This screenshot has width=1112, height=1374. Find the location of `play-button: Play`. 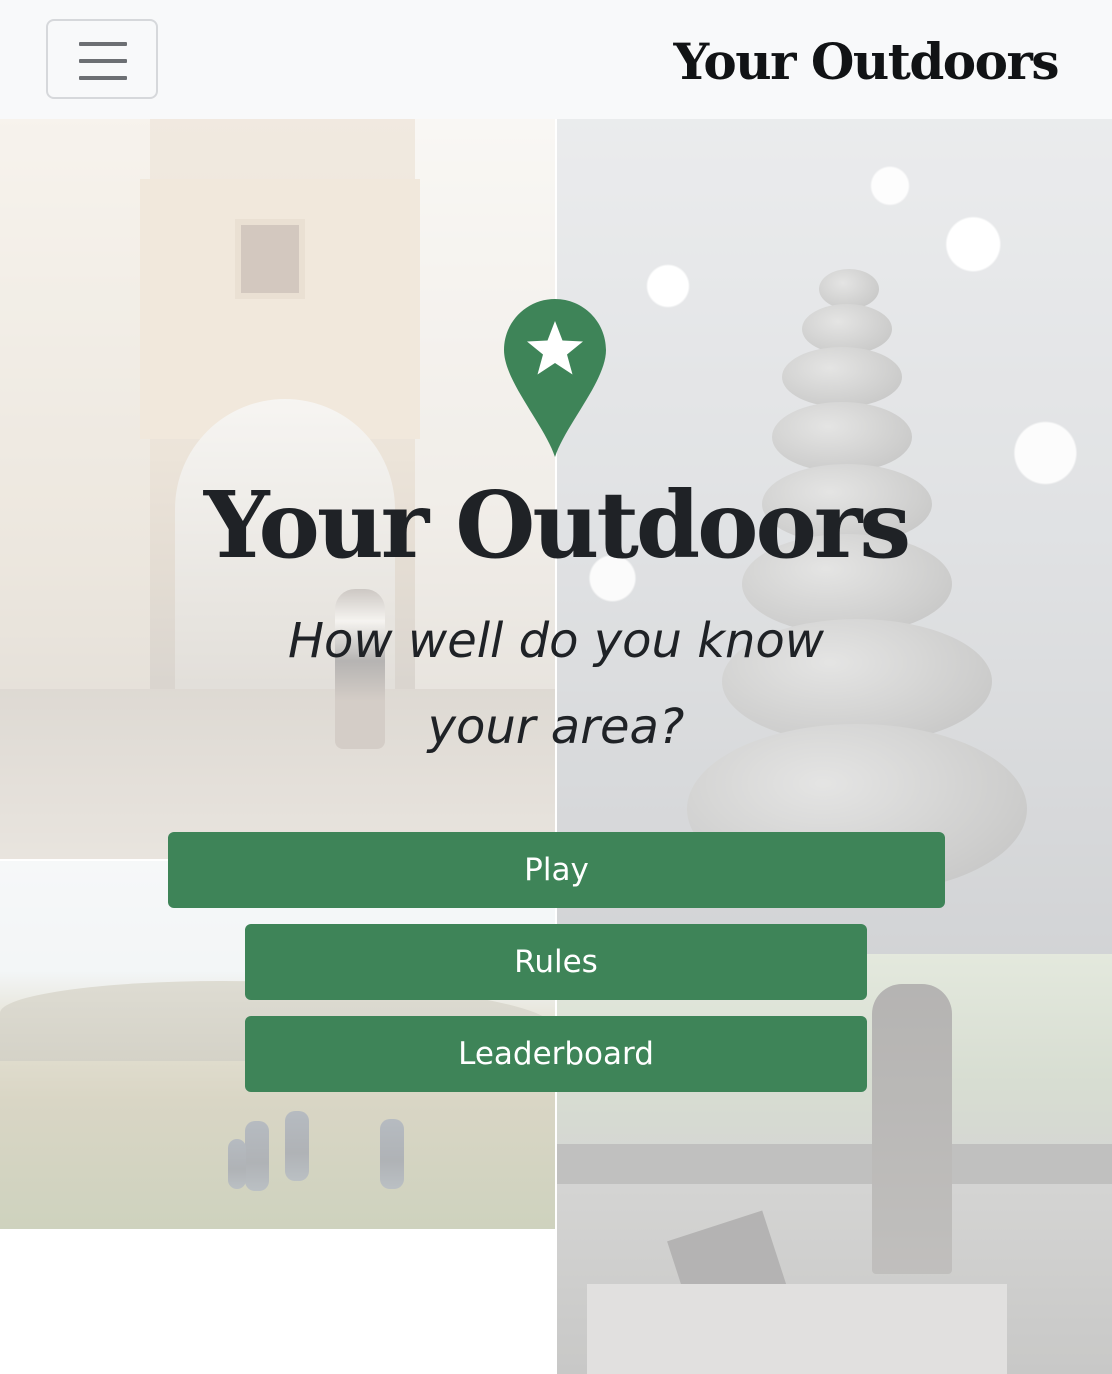

play-button: Play is located at coordinates (556, 870).